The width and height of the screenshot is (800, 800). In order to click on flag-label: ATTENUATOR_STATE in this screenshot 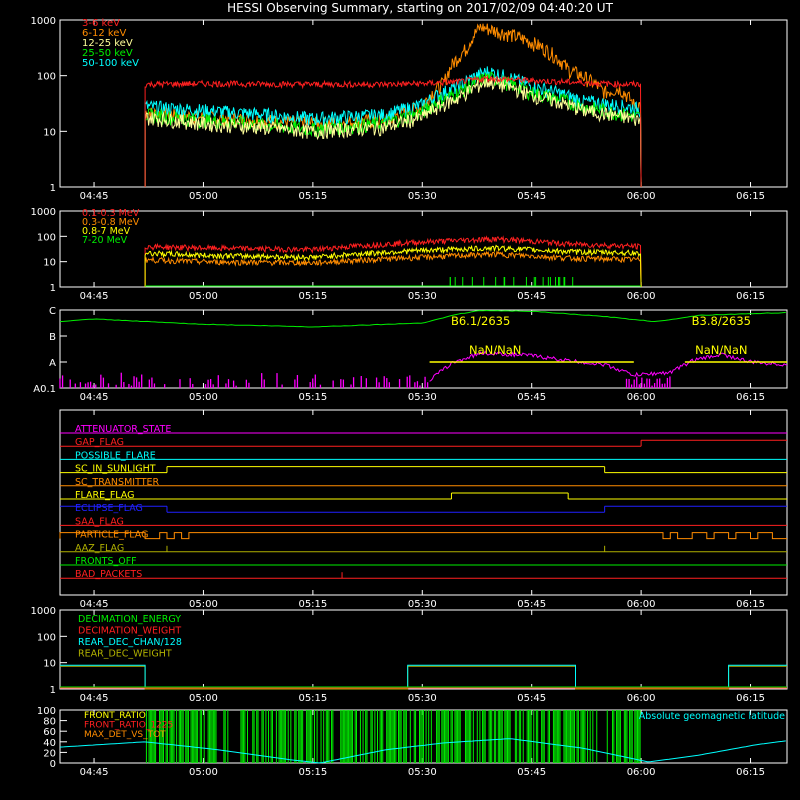, I will do `click(123, 429)`.